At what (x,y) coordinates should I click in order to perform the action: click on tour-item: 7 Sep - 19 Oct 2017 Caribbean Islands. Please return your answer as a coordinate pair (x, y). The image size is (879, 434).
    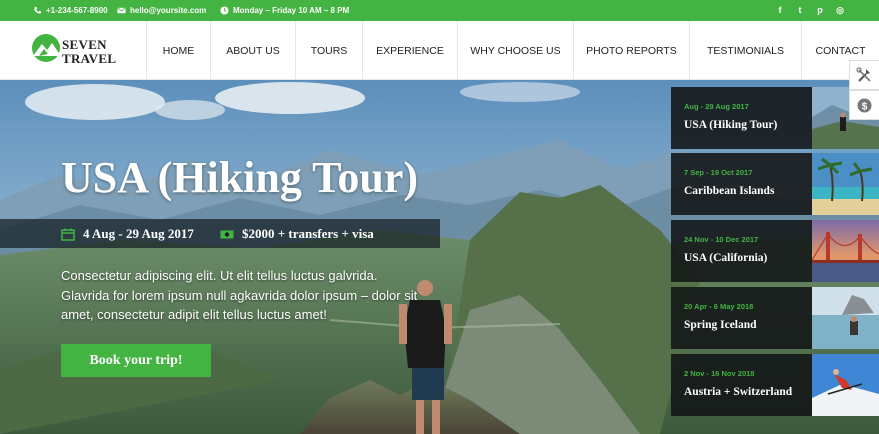
    Looking at the image, I should click on (775, 184).